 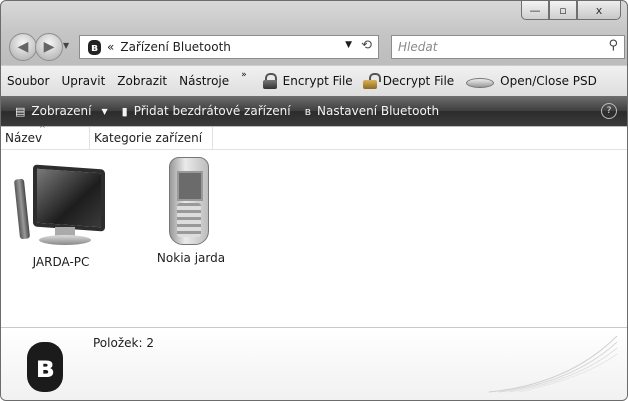 I want to click on open-close-psd-button: Open/Close PSD, so click(x=530, y=81).